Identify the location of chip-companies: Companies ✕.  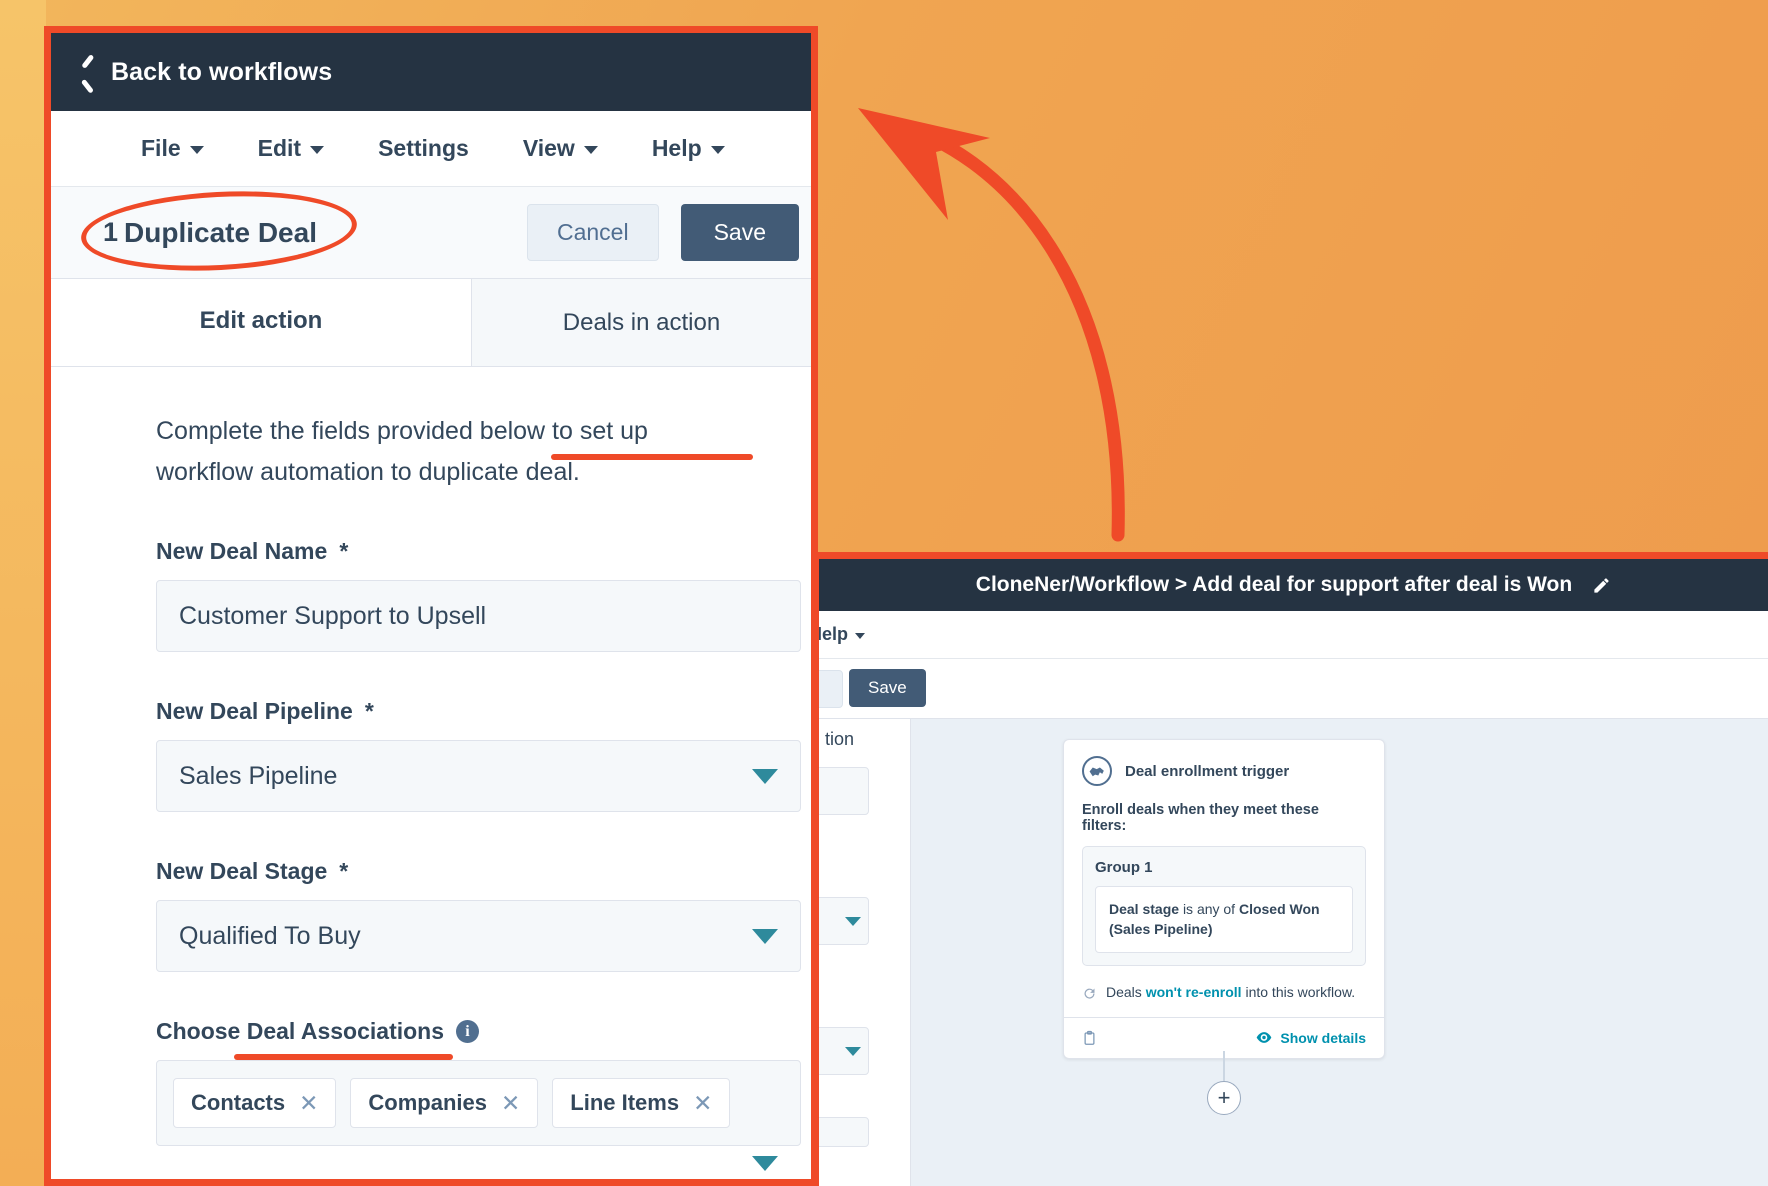
(444, 1103).